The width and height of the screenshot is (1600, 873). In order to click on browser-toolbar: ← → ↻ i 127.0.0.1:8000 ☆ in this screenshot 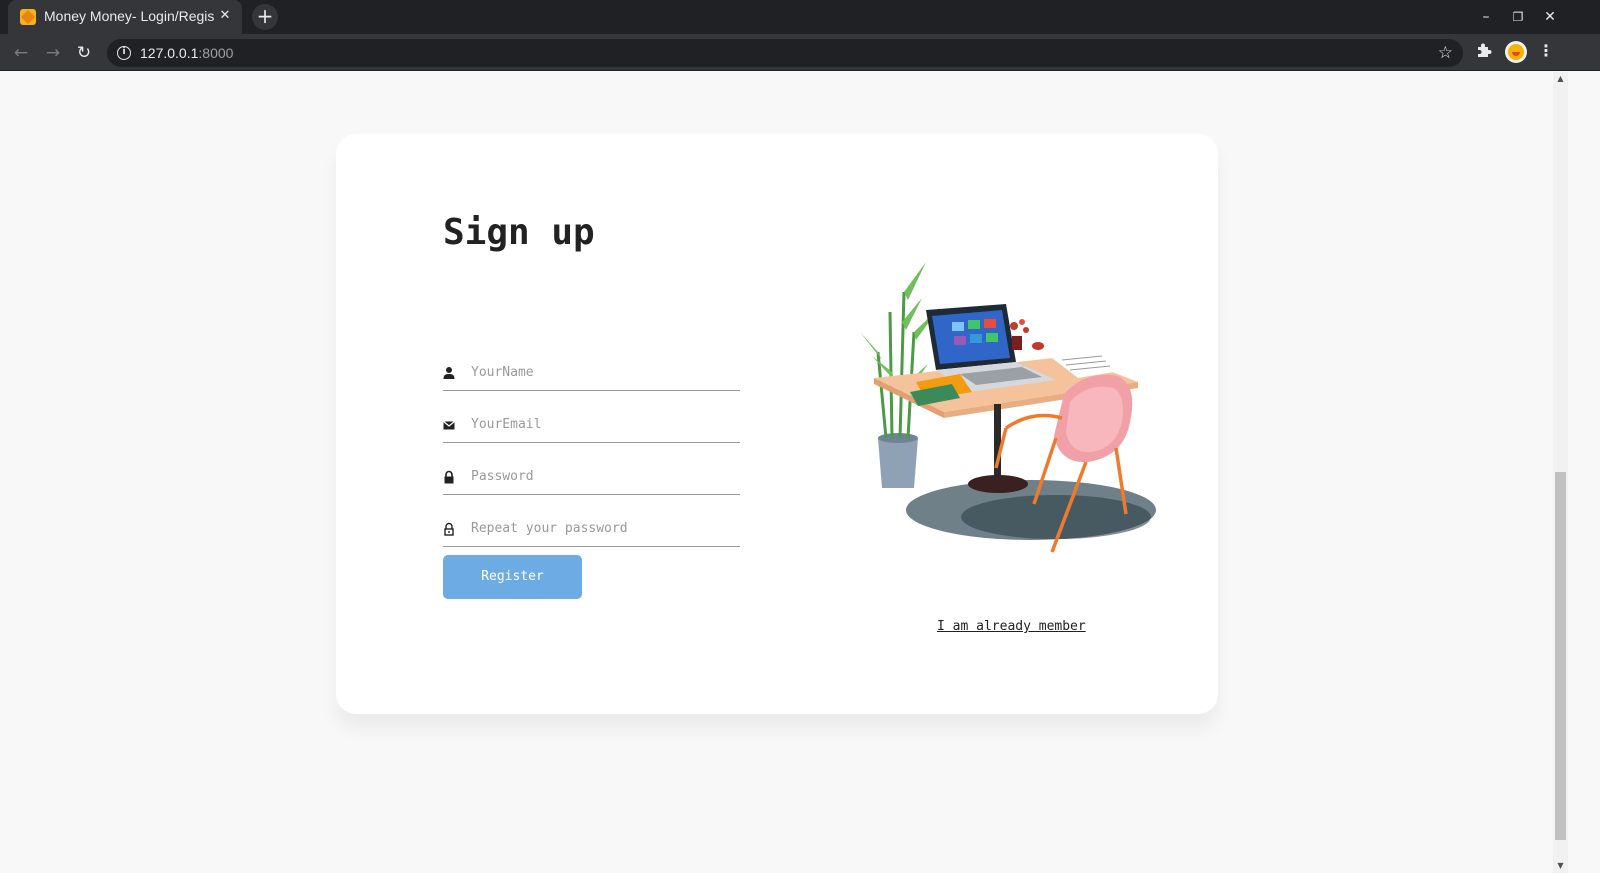, I will do `click(800, 52)`.